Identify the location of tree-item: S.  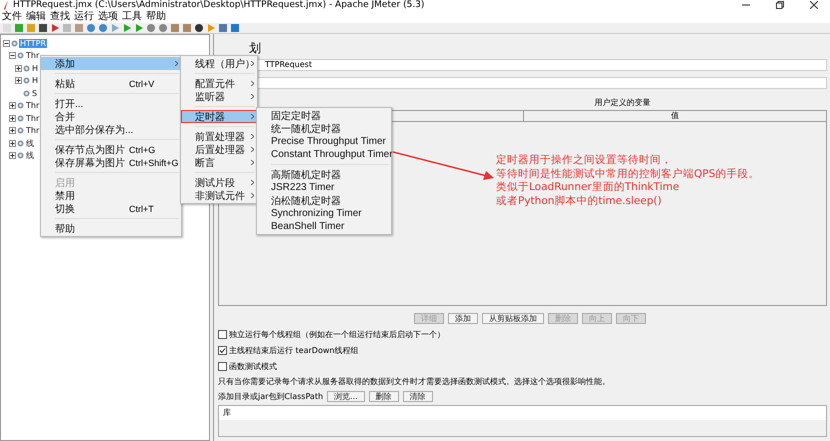
(34, 93).